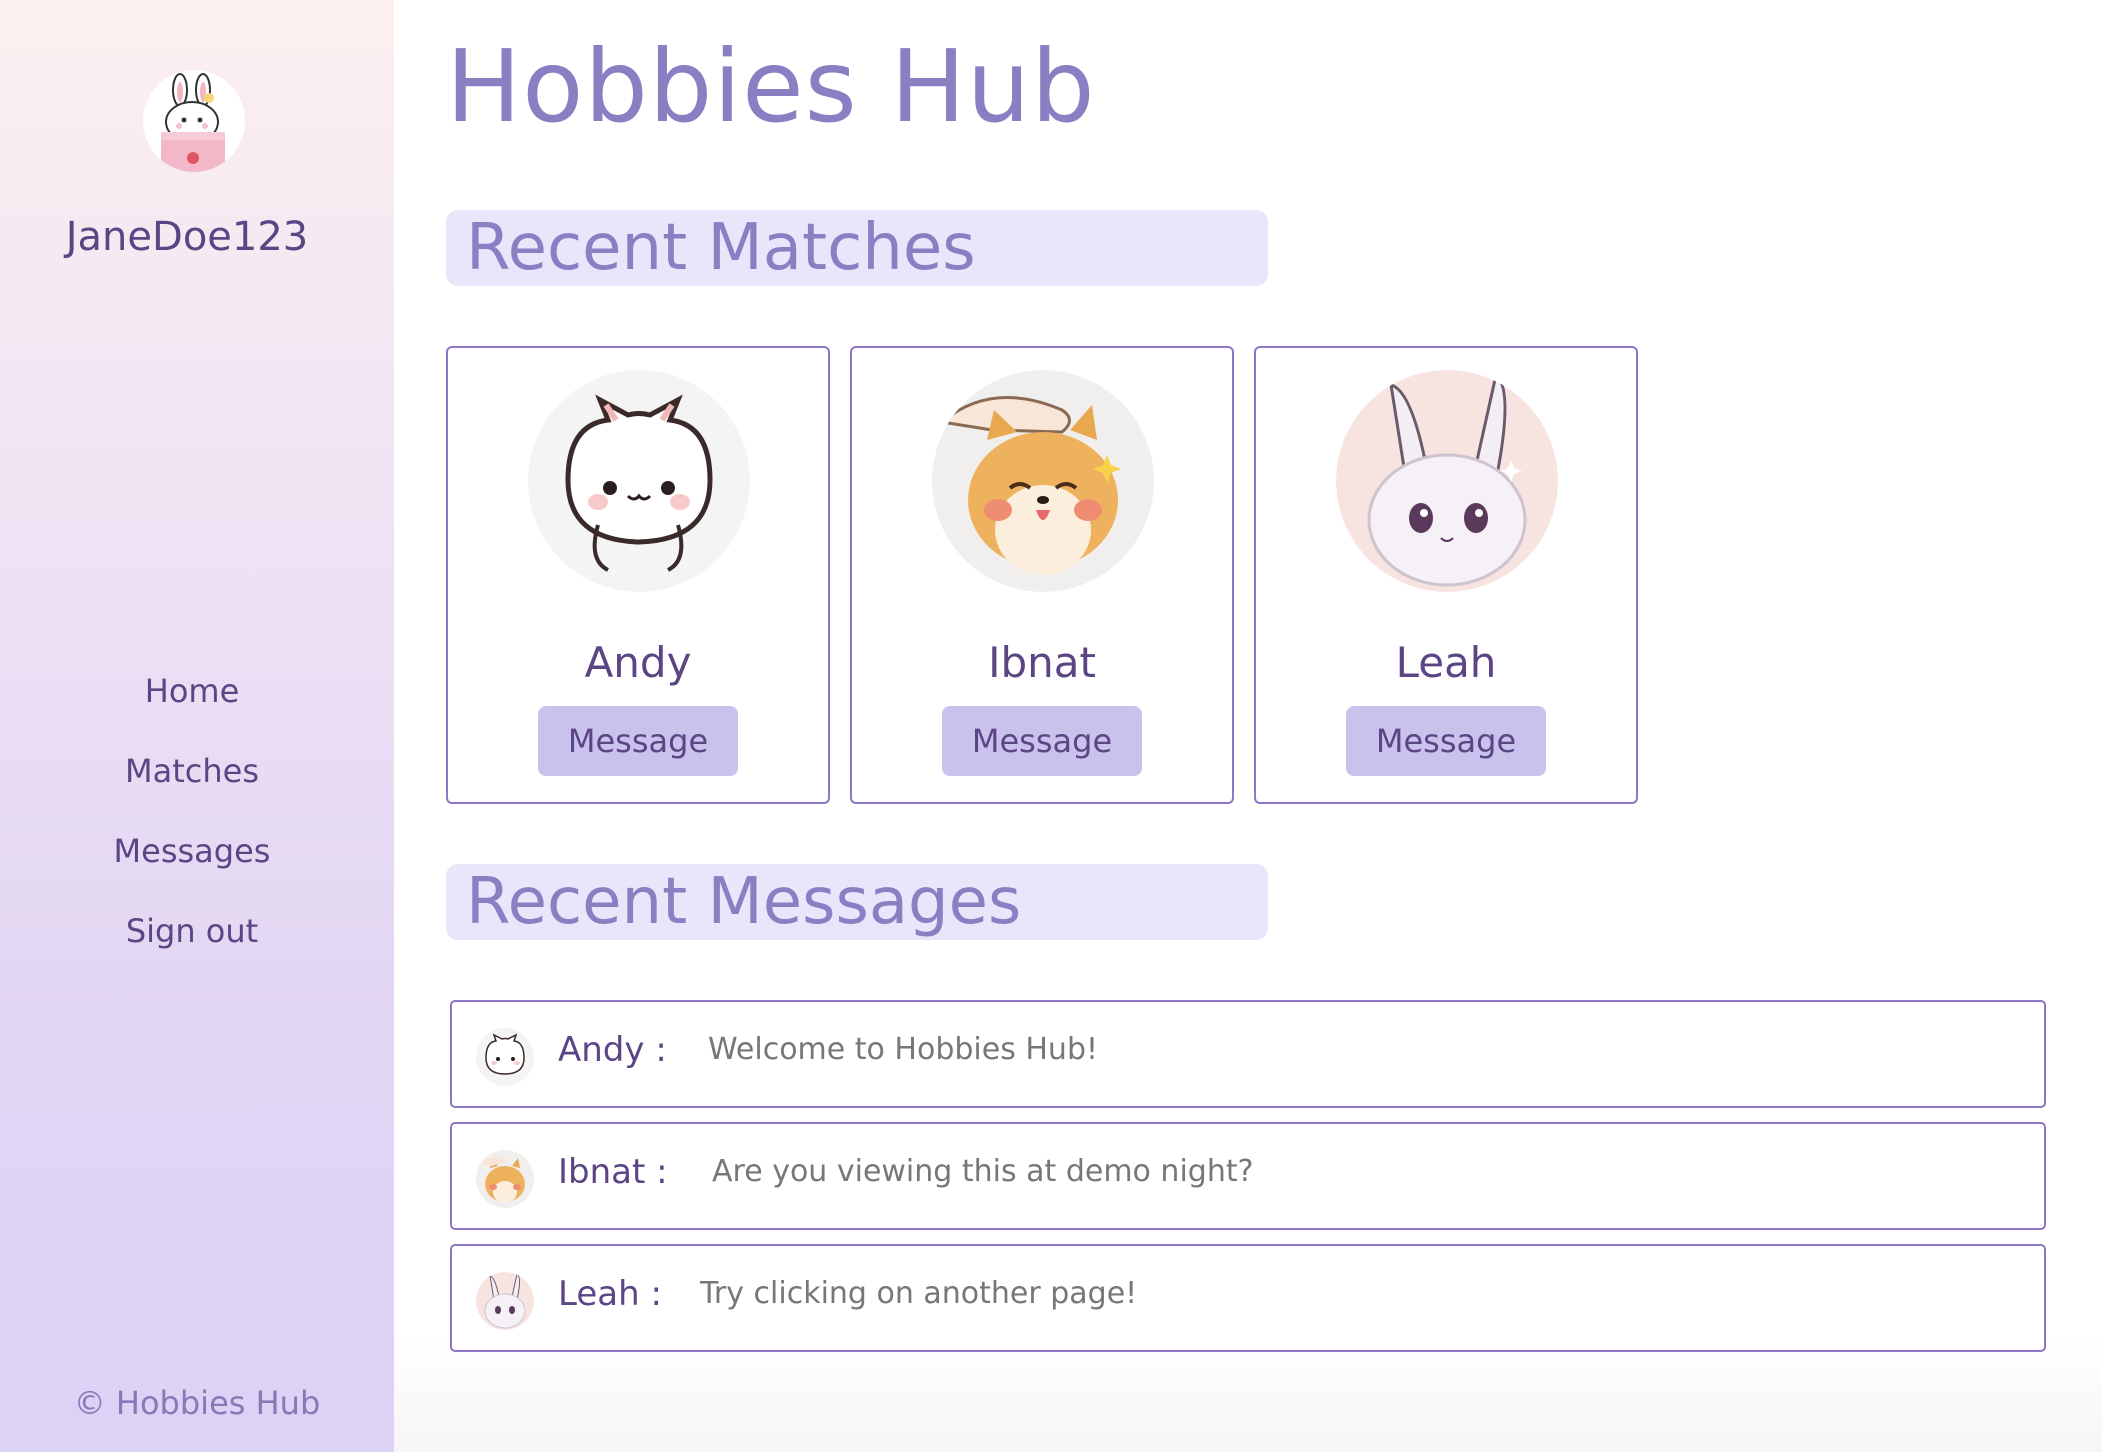  Describe the element at coordinates (192, 788) in the screenshot. I see `nav-matches: Matches` at that location.